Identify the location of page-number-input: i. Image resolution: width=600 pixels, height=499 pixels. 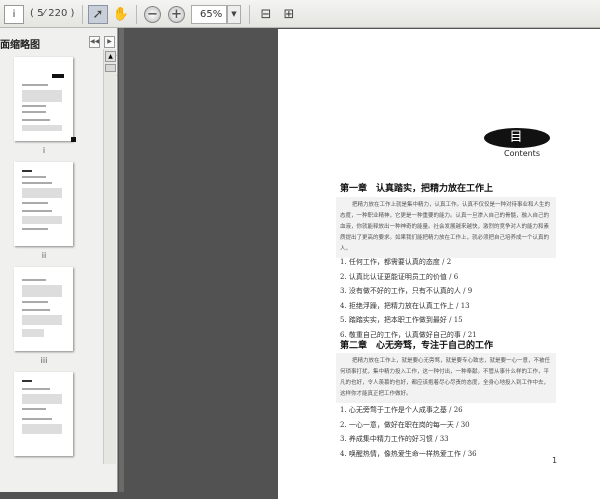
(14, 14).